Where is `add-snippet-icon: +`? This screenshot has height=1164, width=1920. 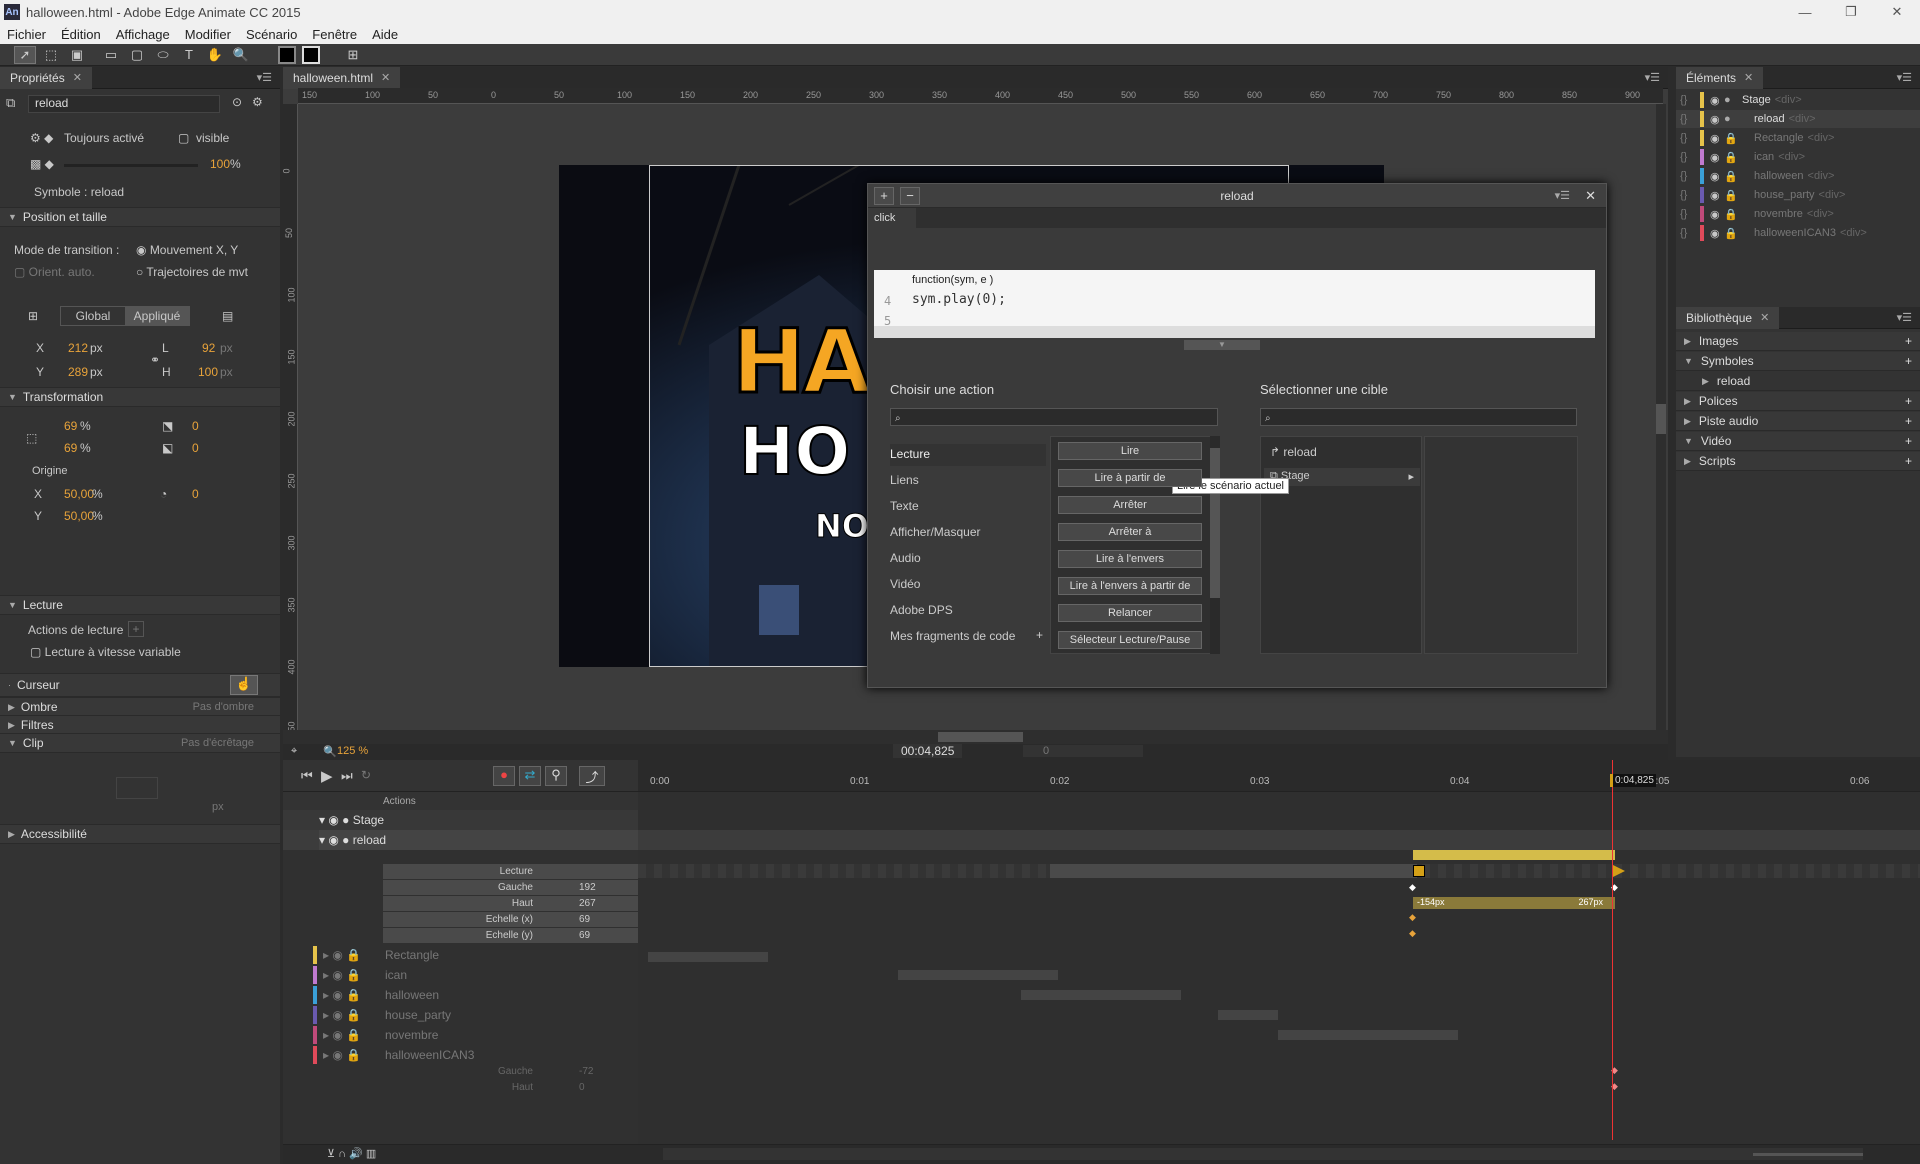 add-snippet-icon: + is located at coordinates (1039, 635).